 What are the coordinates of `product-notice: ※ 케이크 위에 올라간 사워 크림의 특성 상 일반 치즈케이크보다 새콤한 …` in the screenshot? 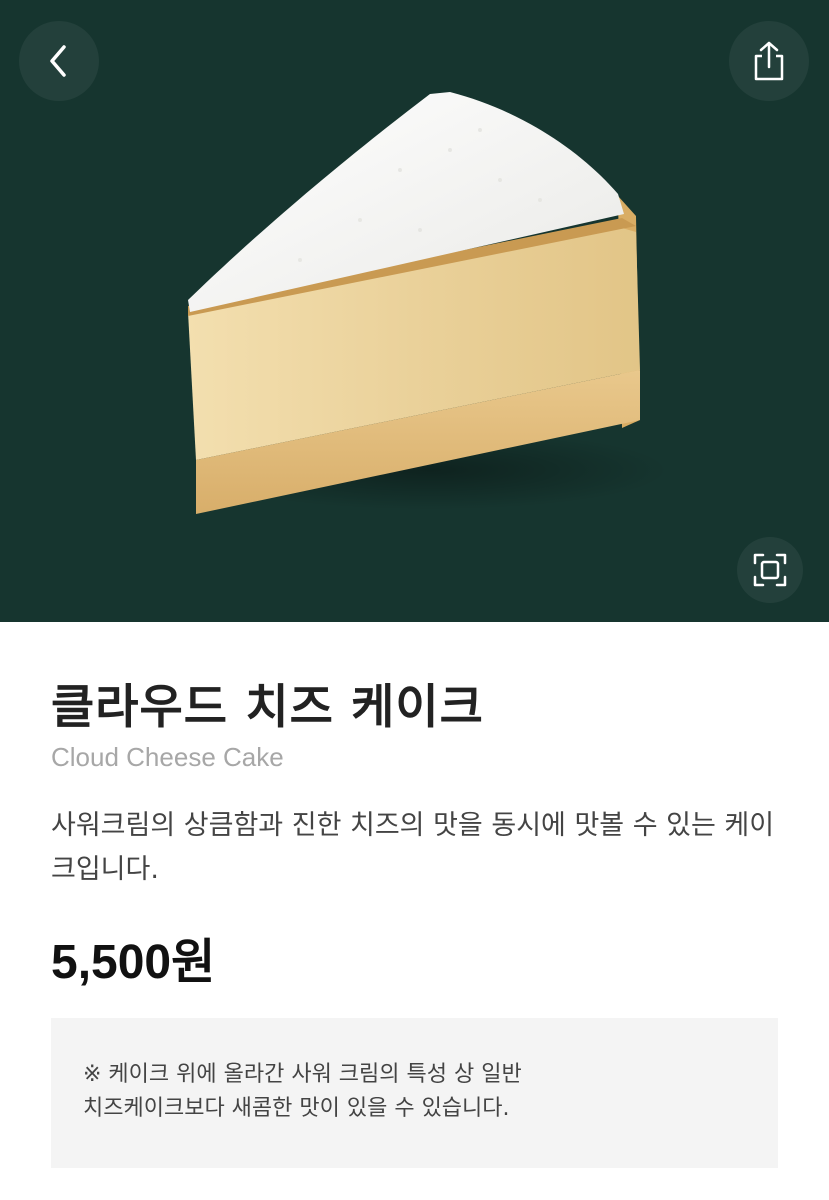 It's located at (414, 1093).